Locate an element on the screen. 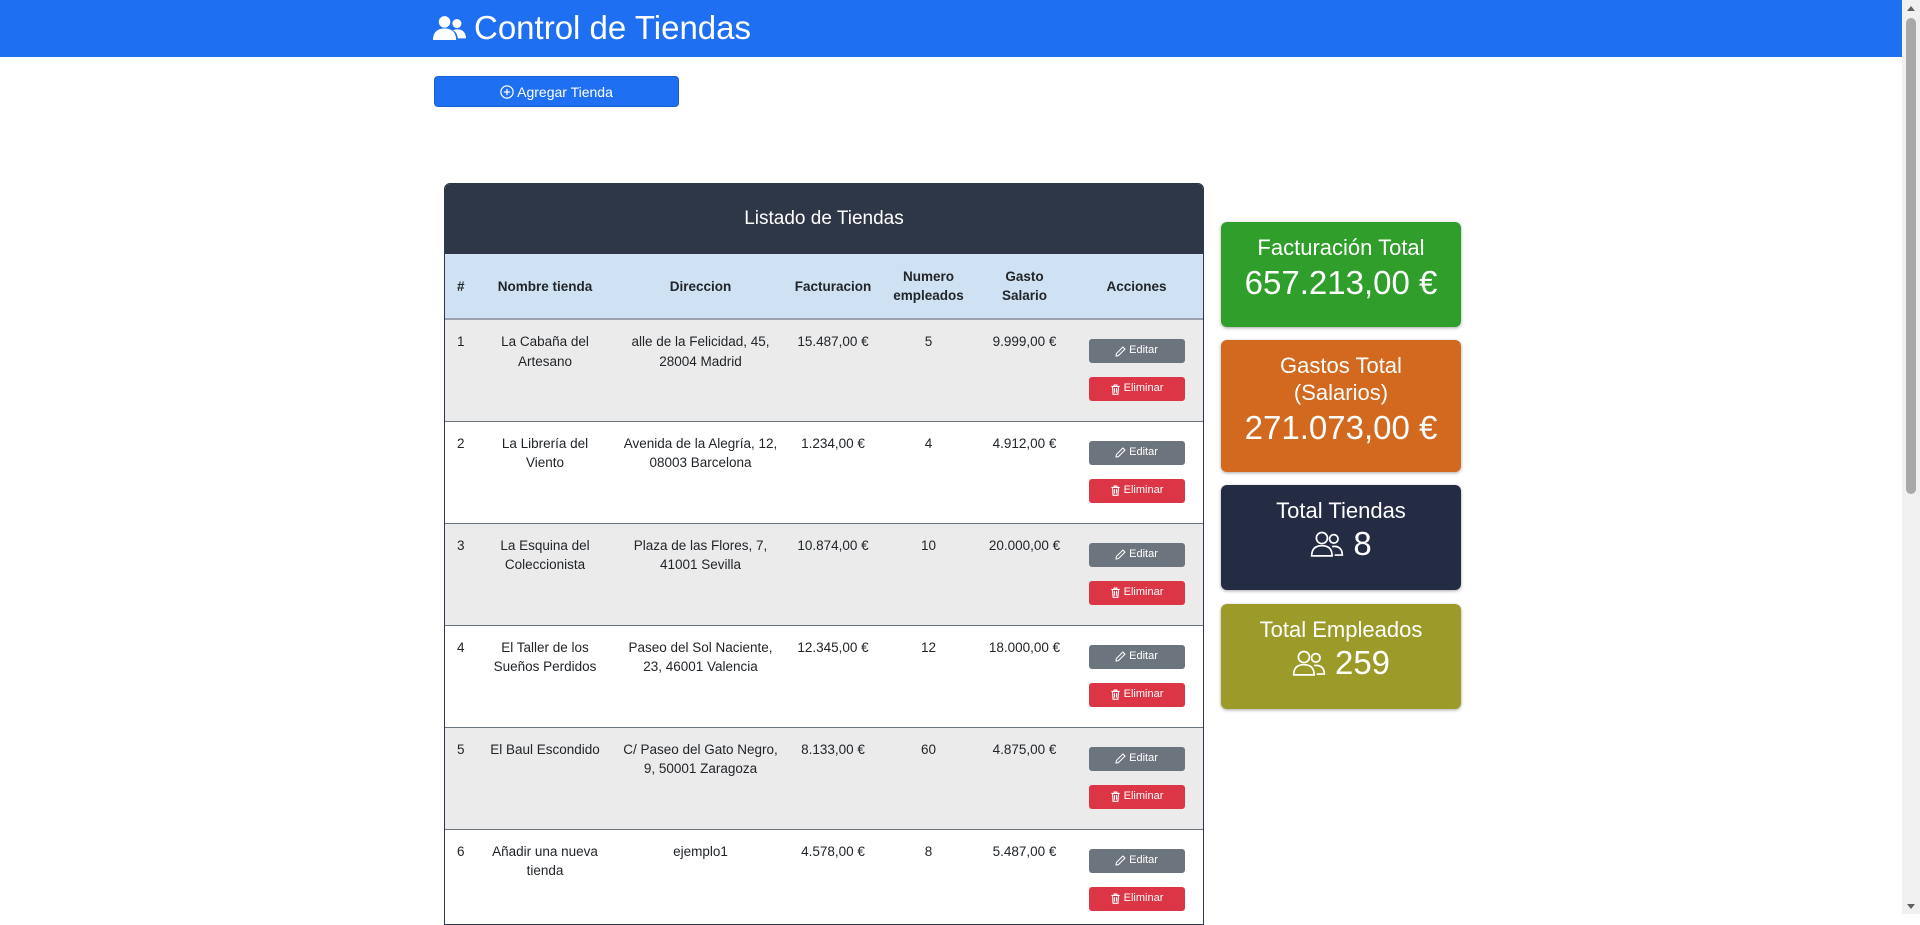  people-fill-icon is located at coordinates (449, 27).